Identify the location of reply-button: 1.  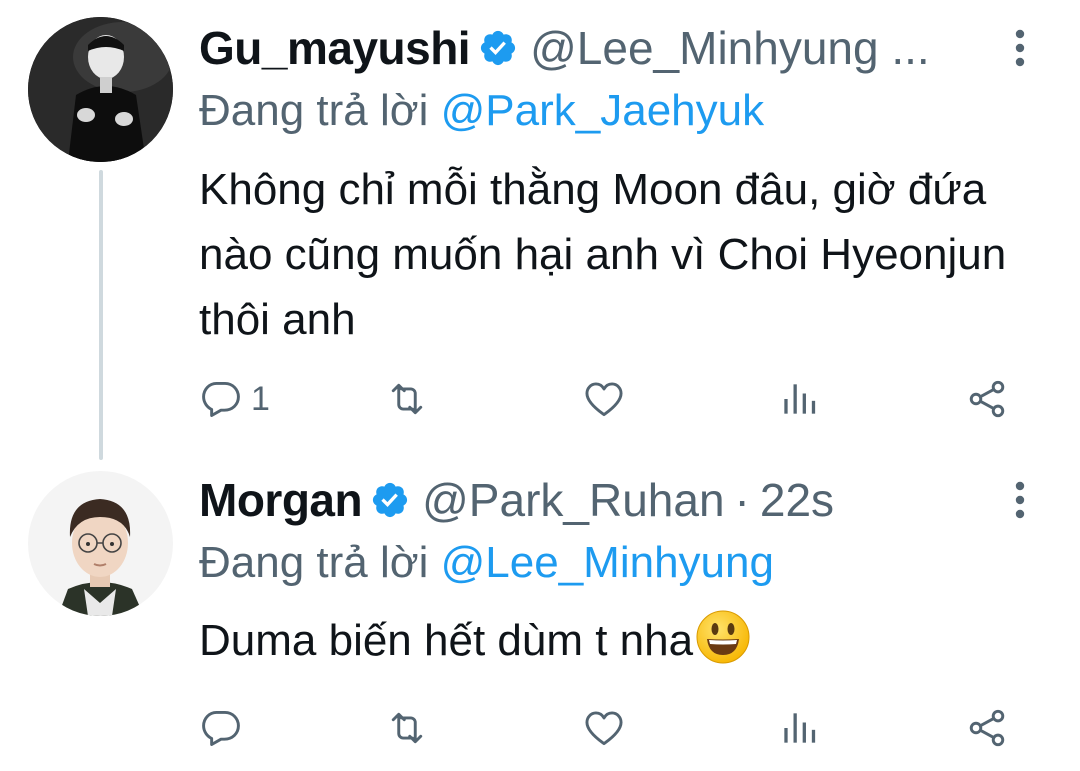
(234, 399).